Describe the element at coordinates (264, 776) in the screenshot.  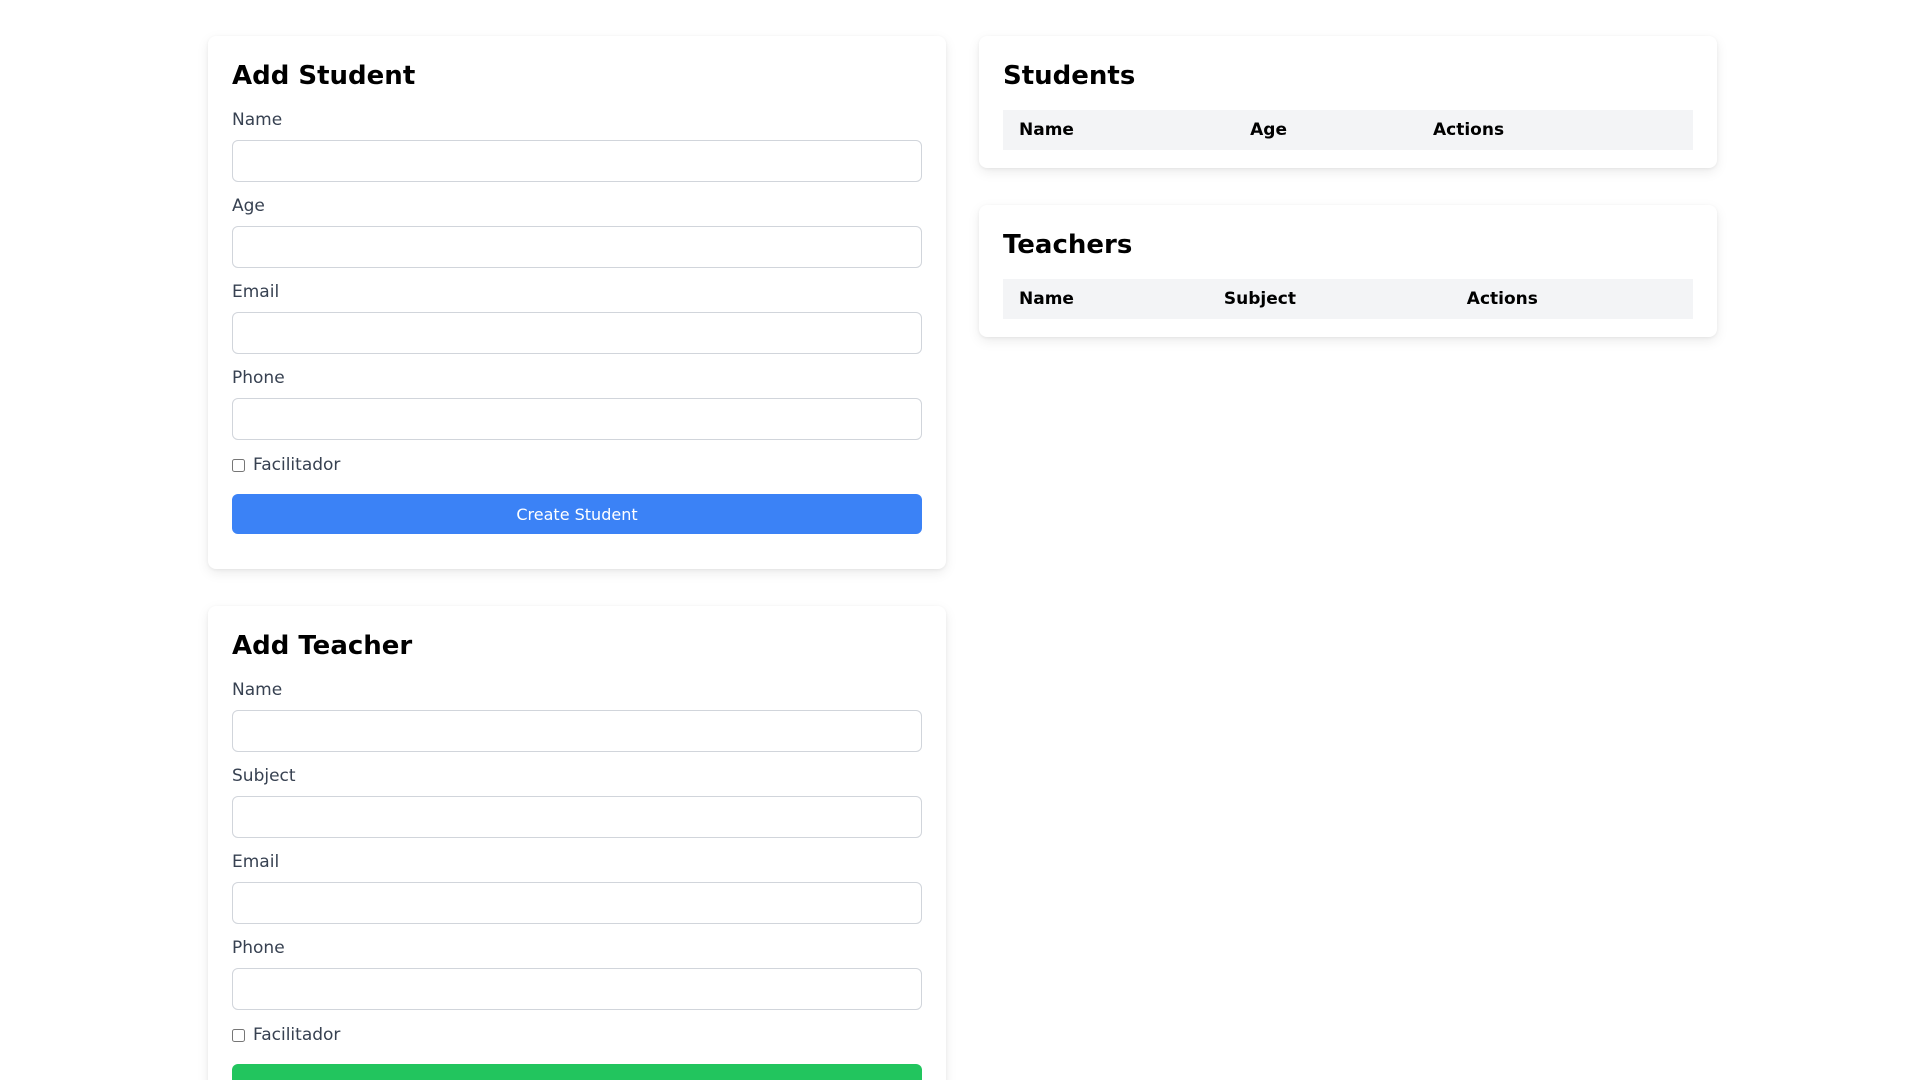
I see `teacher-subject-label: Subject` at that location.